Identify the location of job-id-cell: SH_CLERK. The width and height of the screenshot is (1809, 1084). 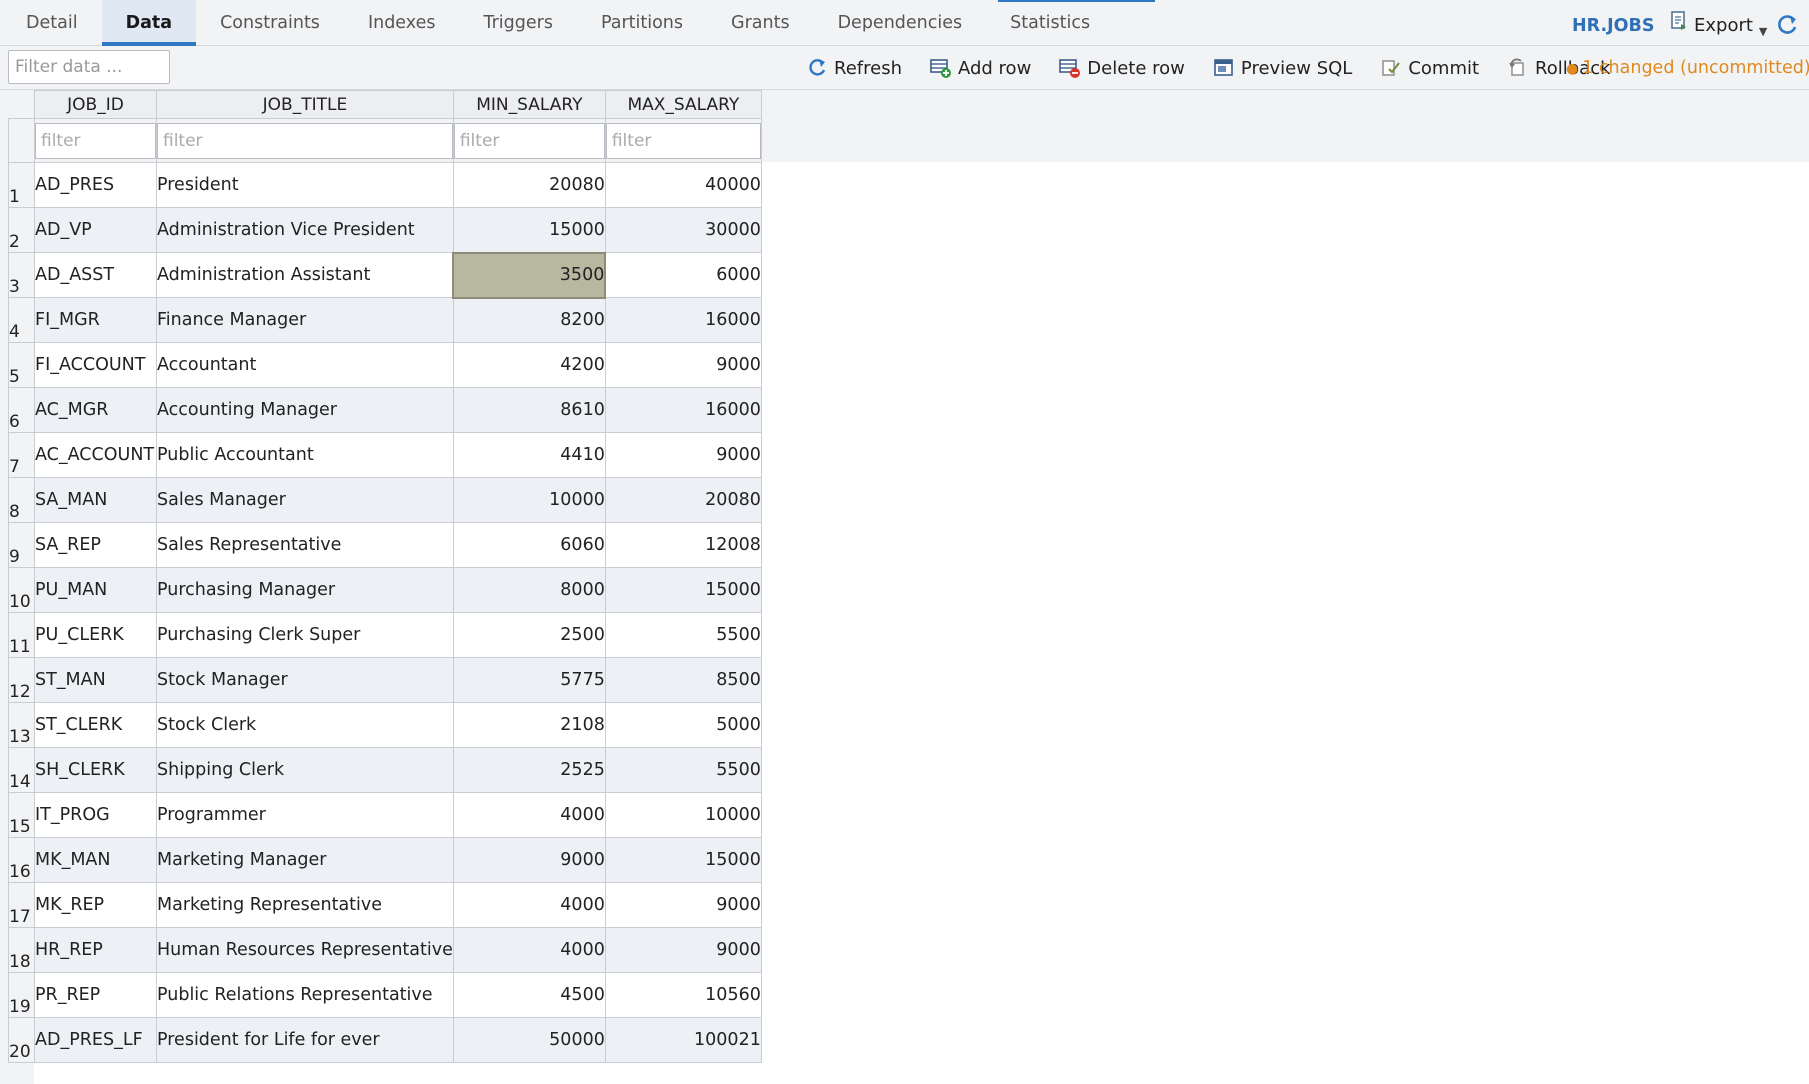
(95, 770).